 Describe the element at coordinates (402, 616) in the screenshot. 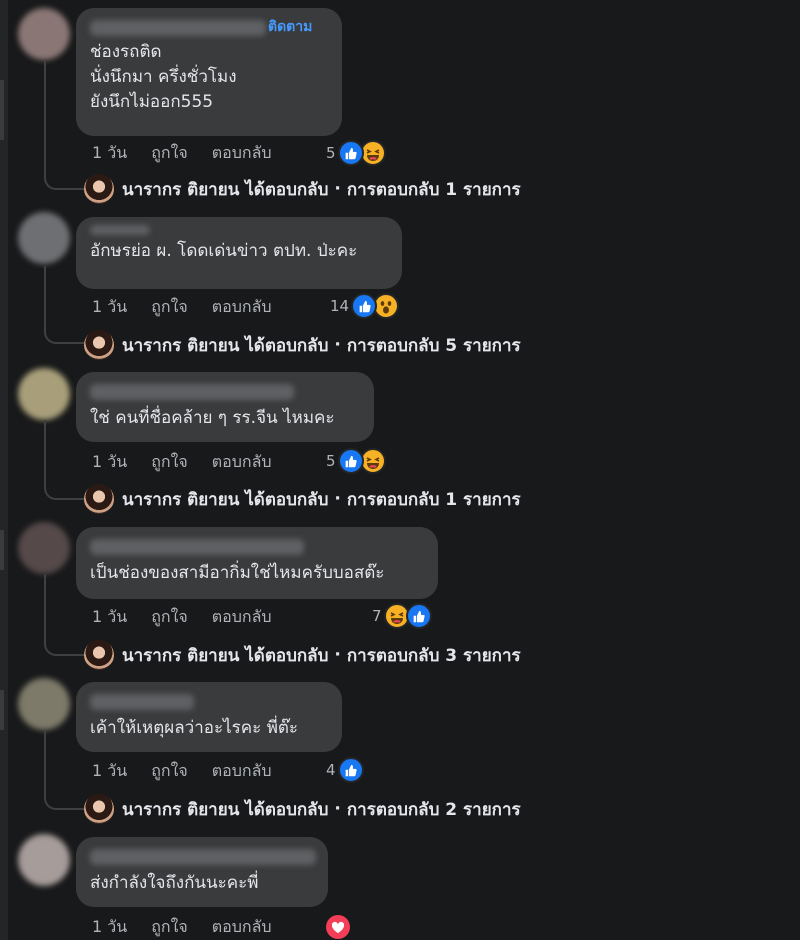

I see `reaction-summary: 7` at that location.